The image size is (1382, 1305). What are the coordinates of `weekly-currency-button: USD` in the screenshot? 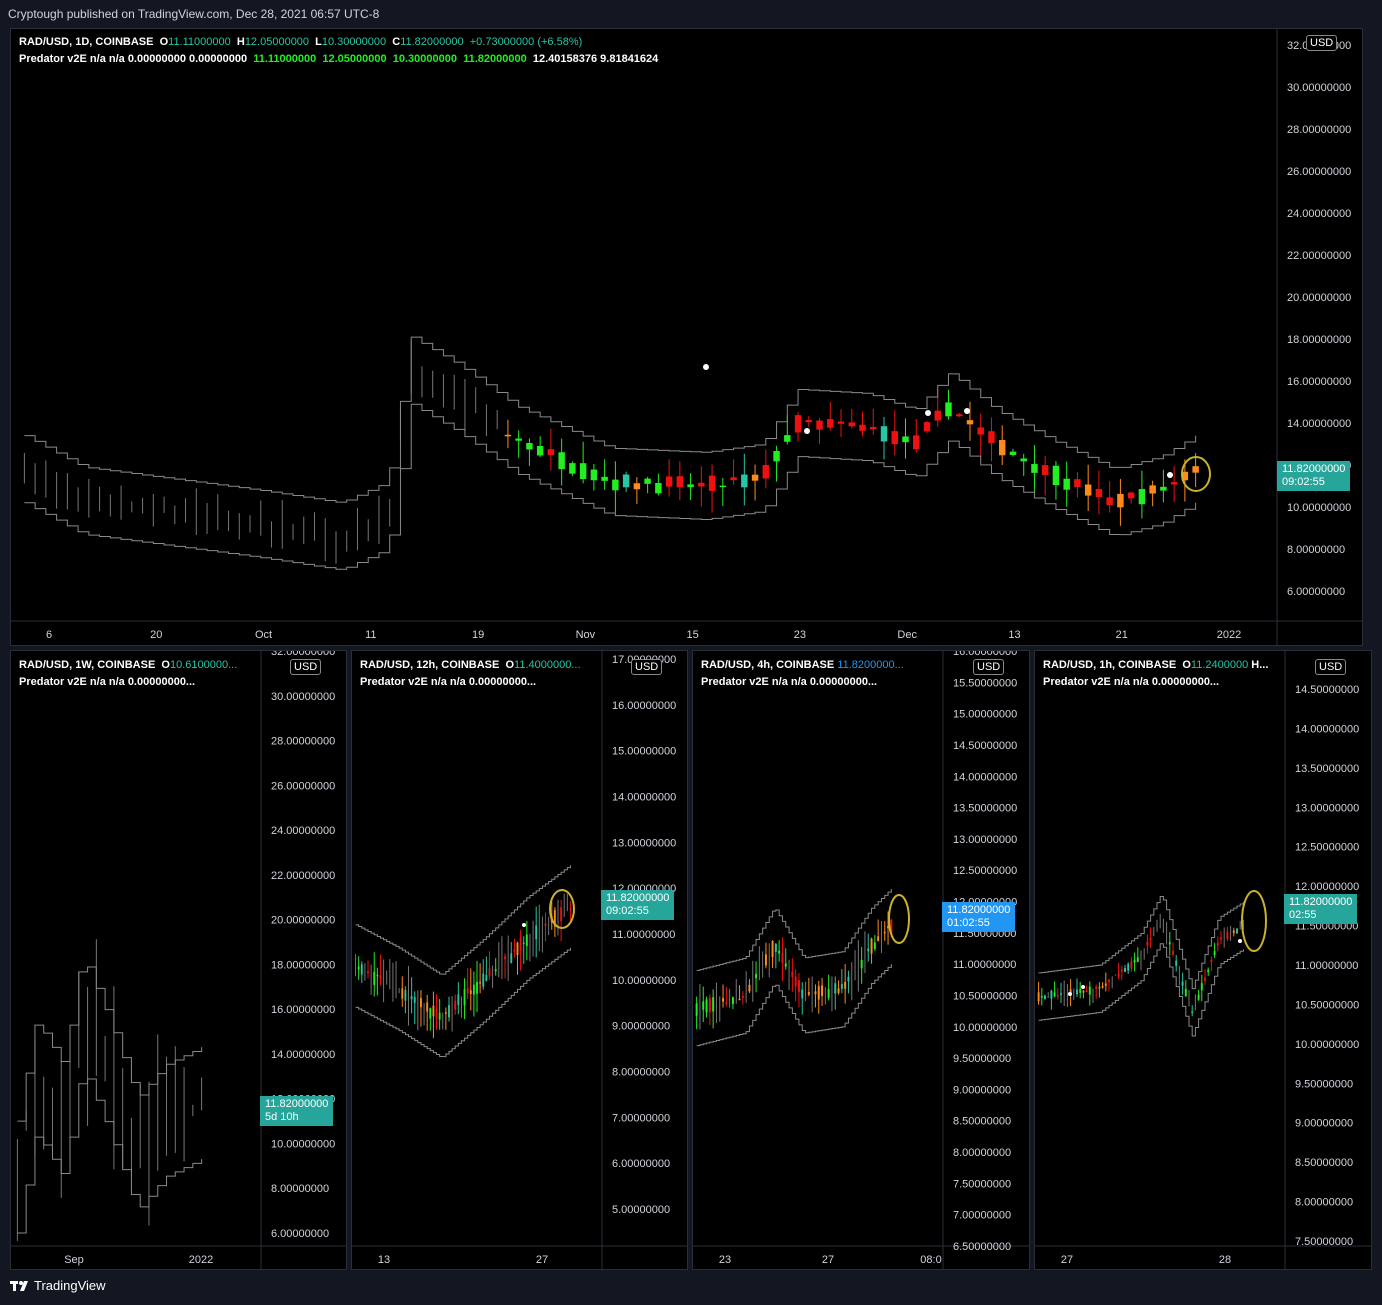 It's located at (306, 667).